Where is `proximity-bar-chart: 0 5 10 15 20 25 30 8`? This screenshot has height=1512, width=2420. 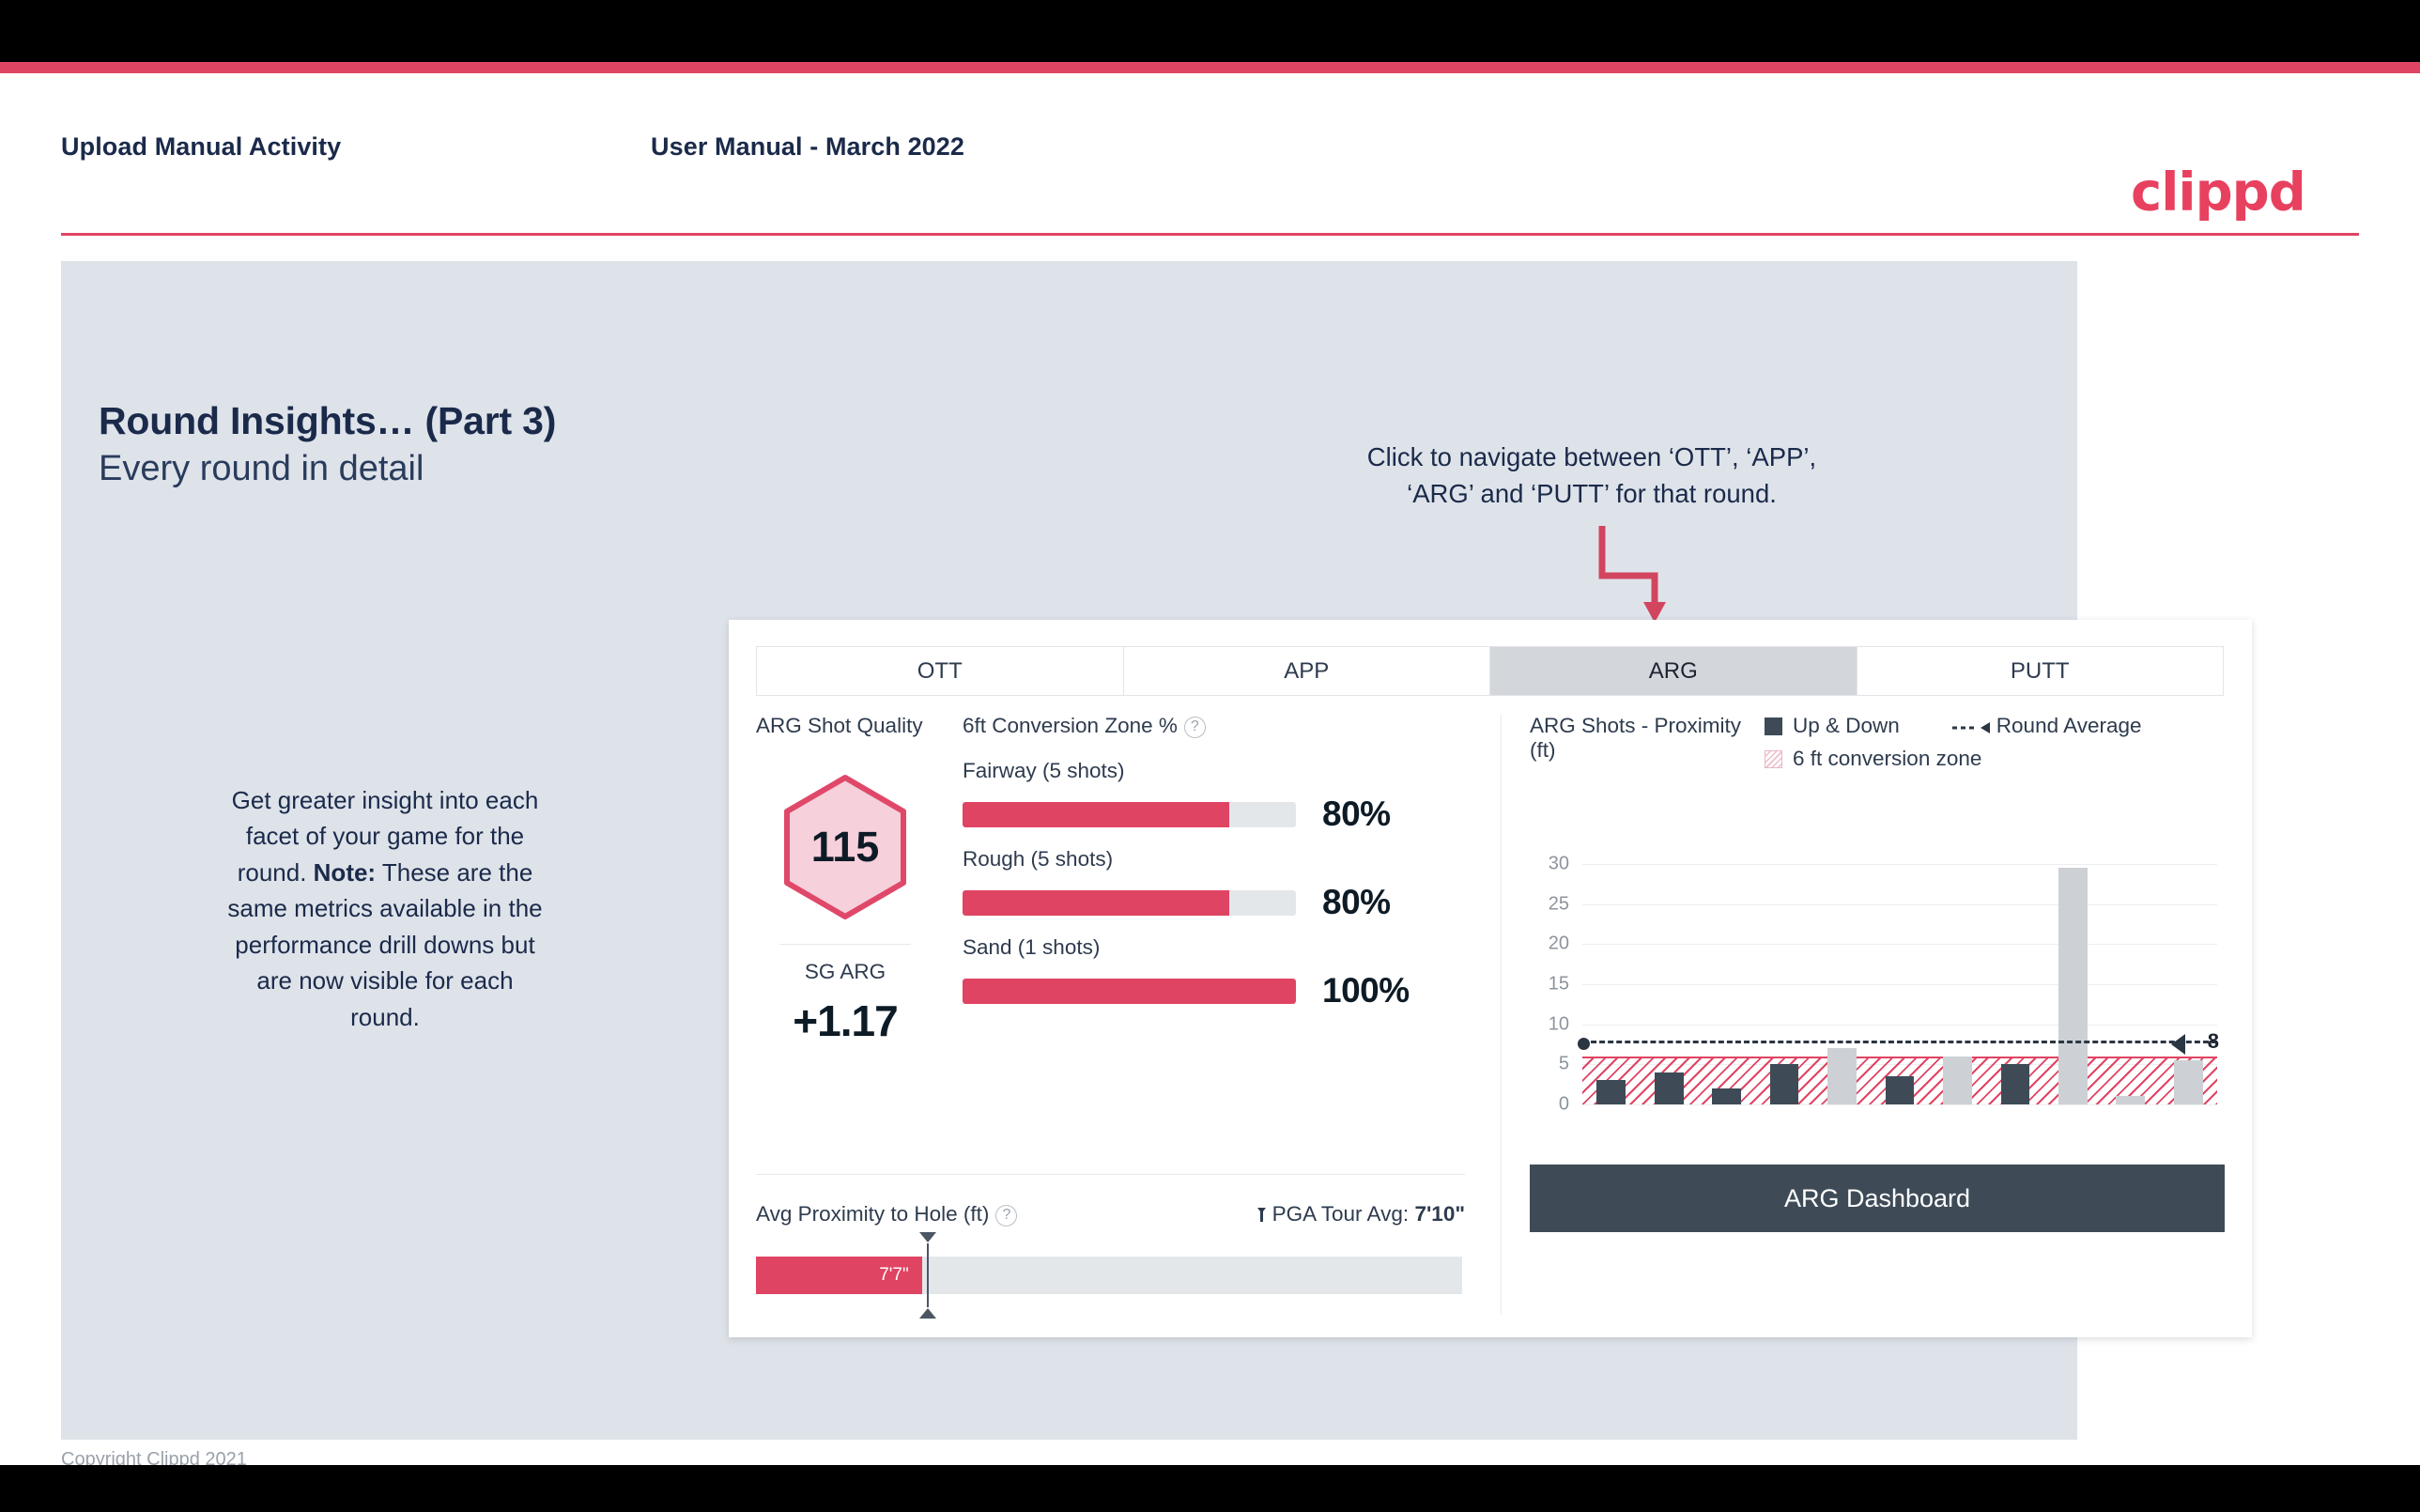
proximity-bar-chart: 0 5 10 15 20 25 30 8 is located at coordinates (1877, 991).